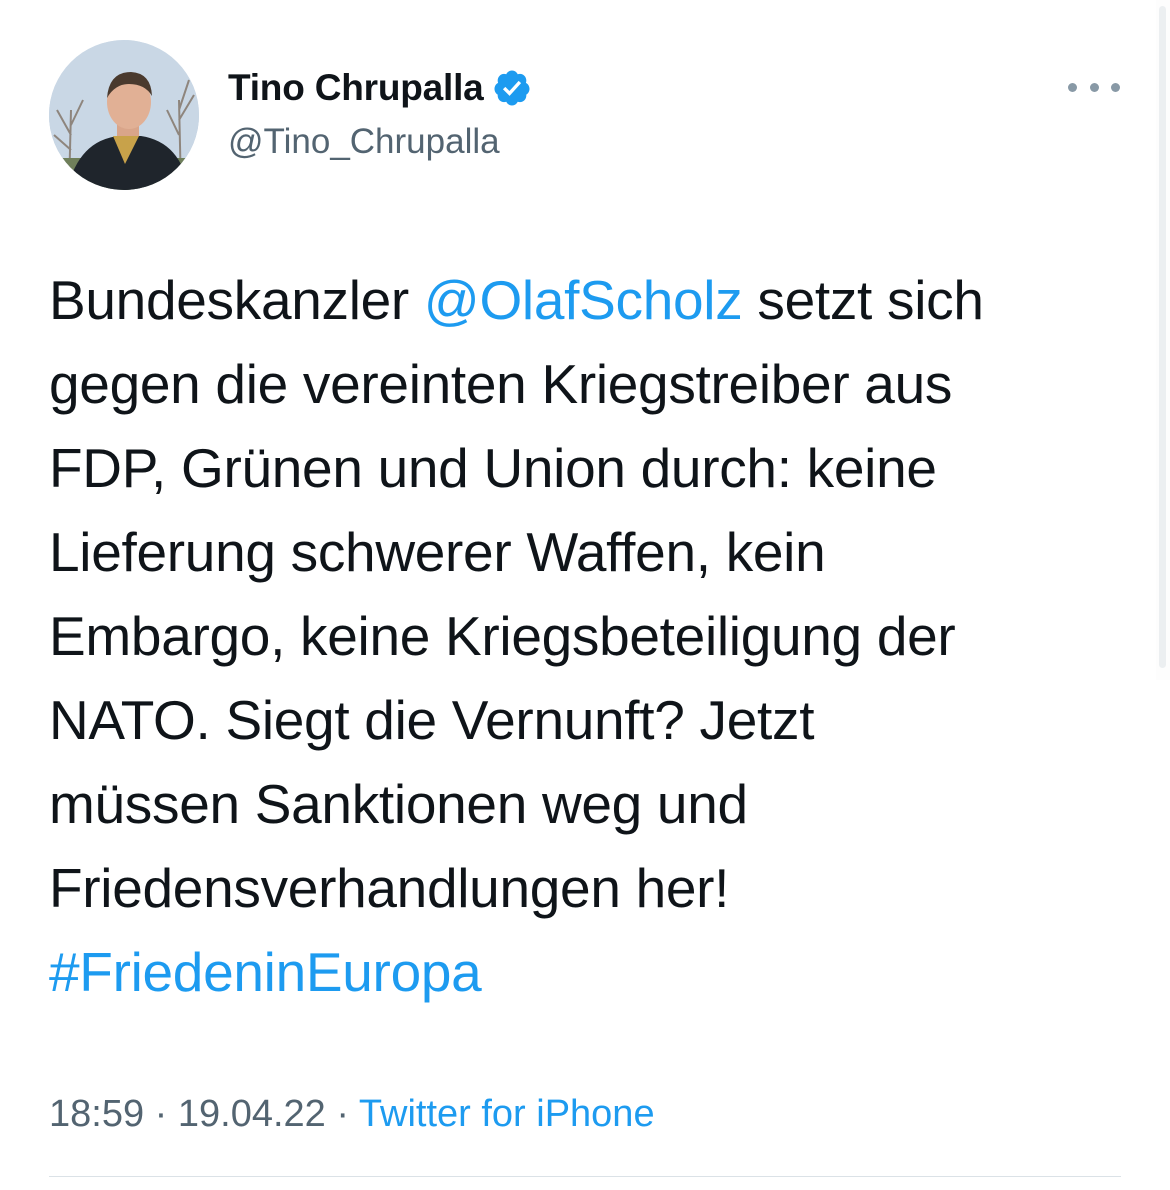 The height and width of the screenshot is (1190, 1170). I want to click on tweet-text-segment: setzt sich, so click(863, 300).